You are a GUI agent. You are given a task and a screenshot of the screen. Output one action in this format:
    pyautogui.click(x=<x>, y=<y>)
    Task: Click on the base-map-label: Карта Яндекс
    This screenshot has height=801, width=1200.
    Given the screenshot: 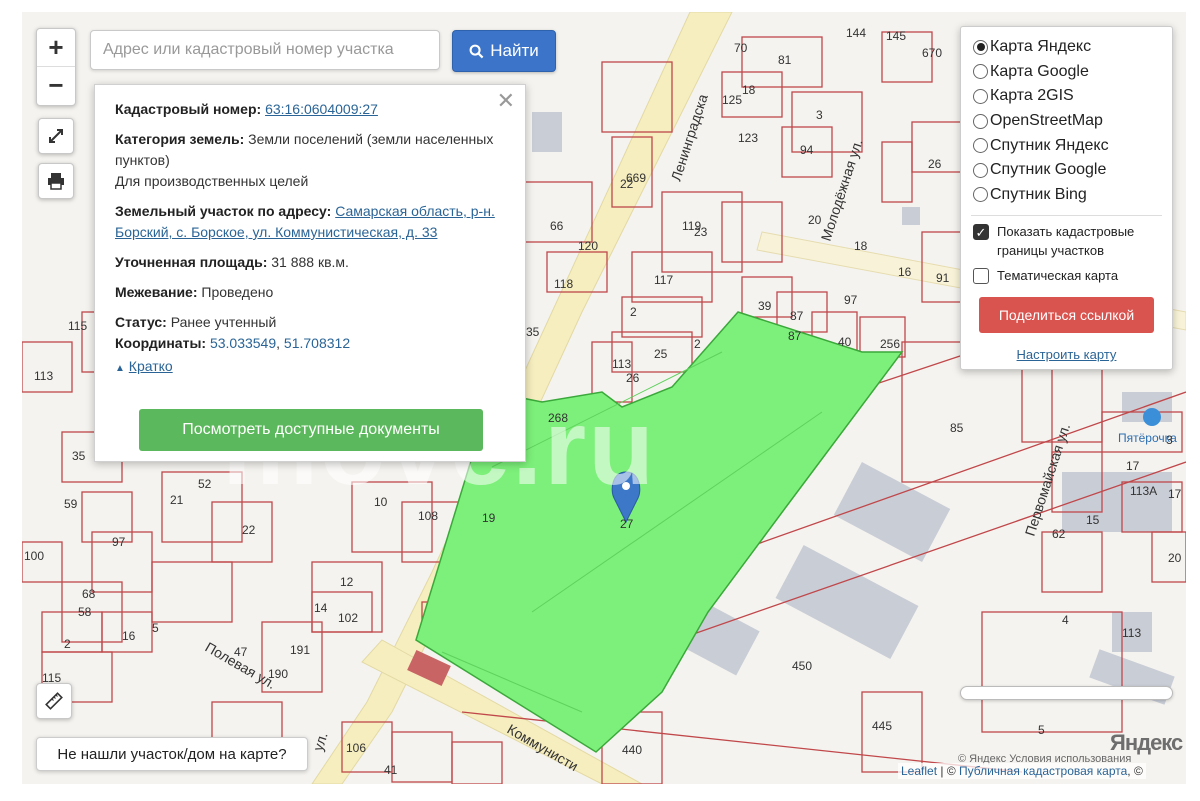 What is the action you would take?
    pyautogui.click(x=1041, y=47)
    